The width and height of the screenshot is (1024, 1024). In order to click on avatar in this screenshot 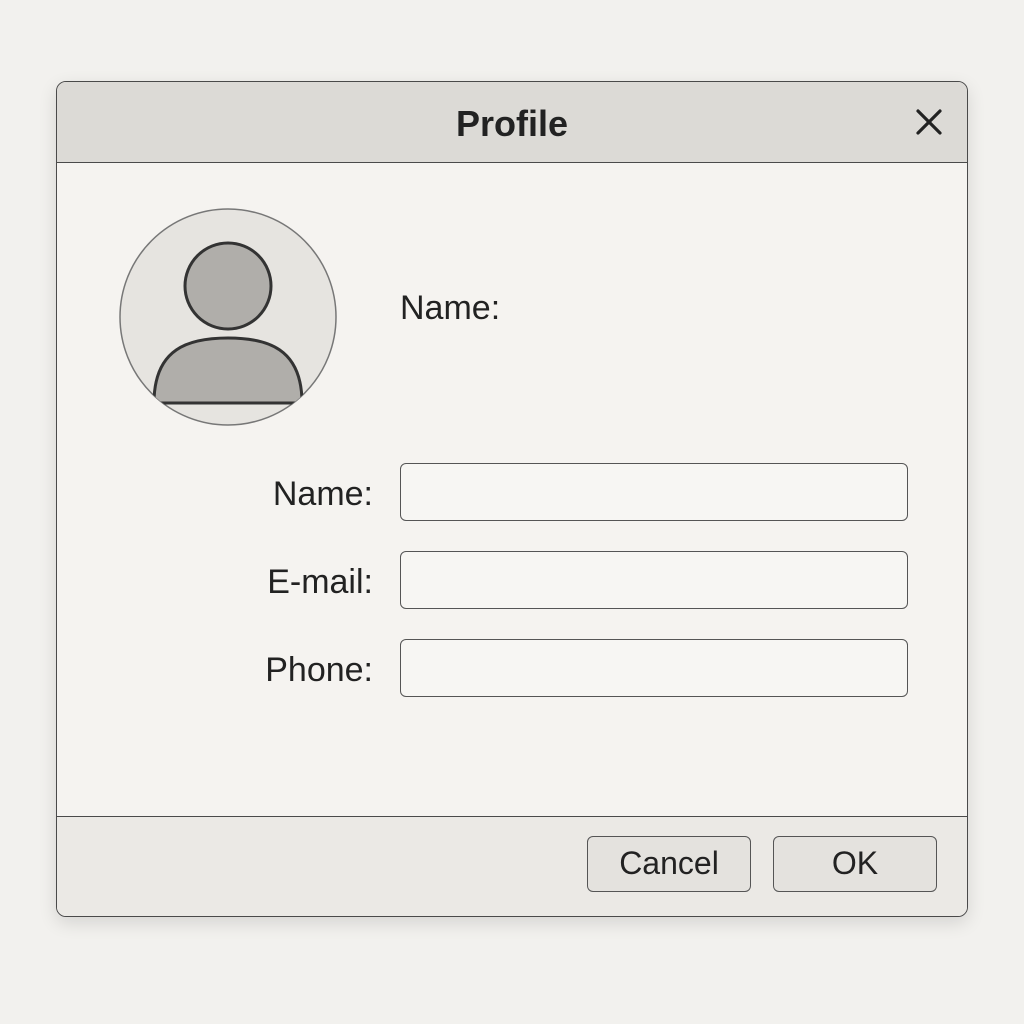, I will do `click(228, 317)`.